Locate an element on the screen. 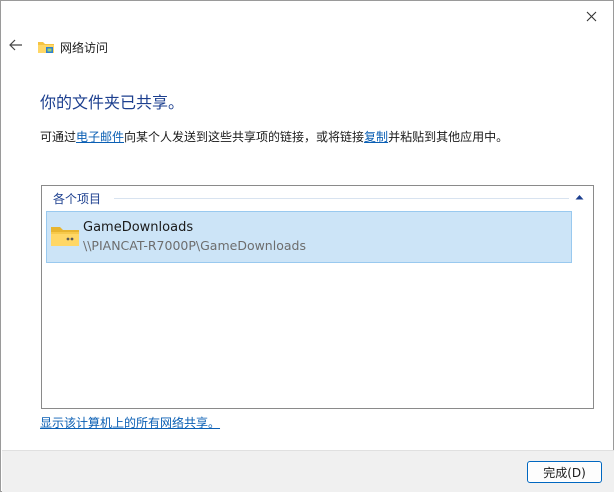 Image resolution: width=614 pixels, height=492 pixels. group-header: 各个项目 is located at coordinates (317, 197).